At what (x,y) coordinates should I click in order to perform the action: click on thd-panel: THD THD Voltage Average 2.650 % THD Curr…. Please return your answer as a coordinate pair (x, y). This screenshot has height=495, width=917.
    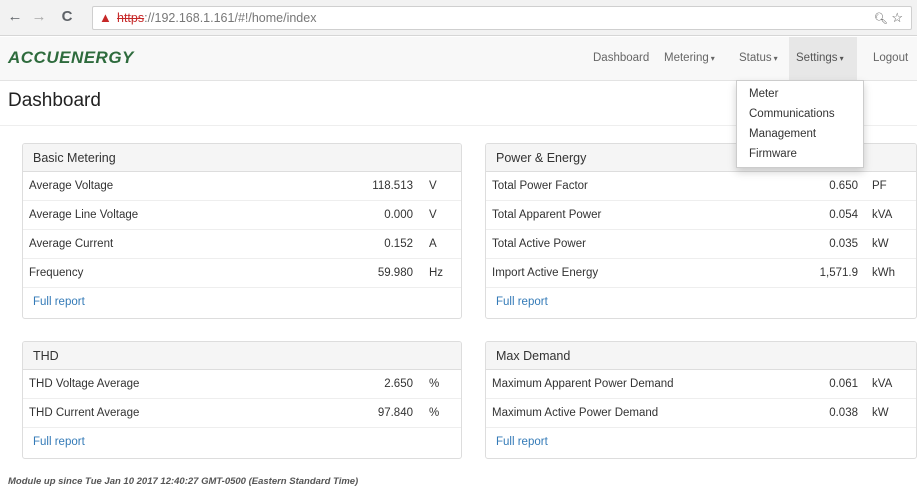
    Looking at the image, I should click on (242, 400).